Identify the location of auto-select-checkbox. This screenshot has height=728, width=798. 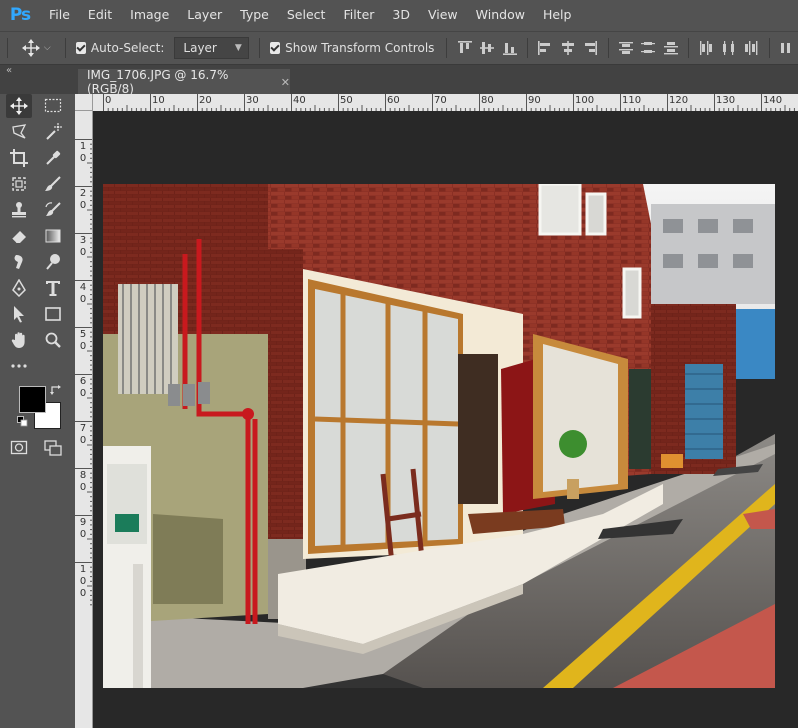
(80, 48).